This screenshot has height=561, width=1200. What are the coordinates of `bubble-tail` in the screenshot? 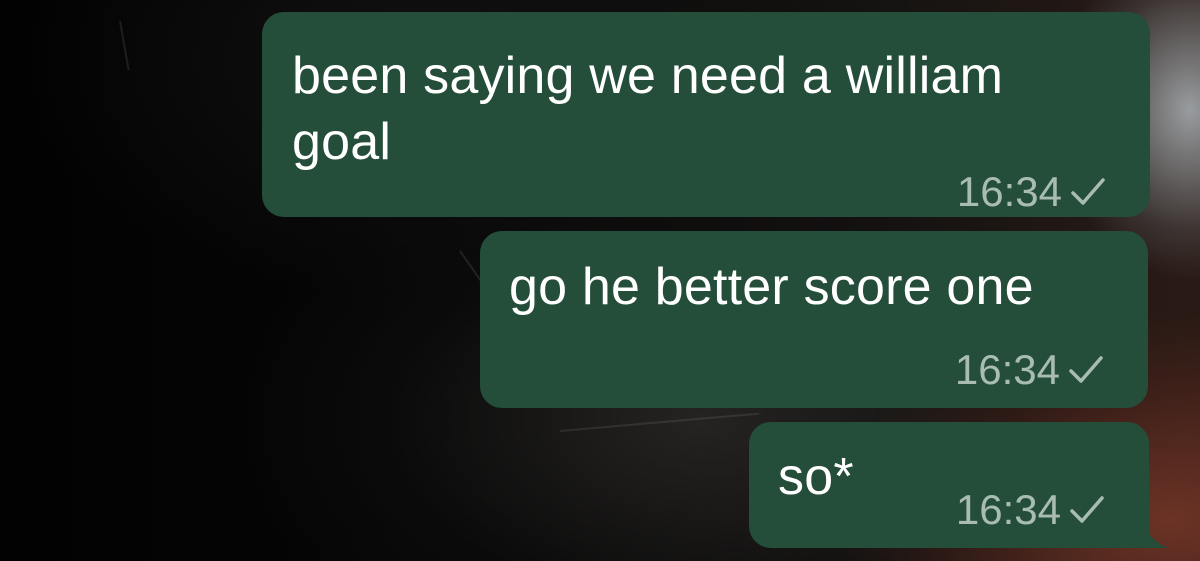 It's located at (1154, 534).